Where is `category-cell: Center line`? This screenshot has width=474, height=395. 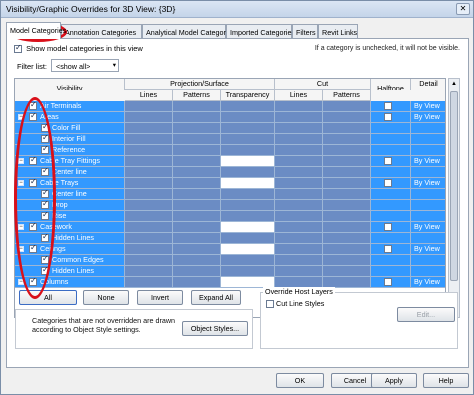
category-cell: Center line is located at coordinates (70, 172).